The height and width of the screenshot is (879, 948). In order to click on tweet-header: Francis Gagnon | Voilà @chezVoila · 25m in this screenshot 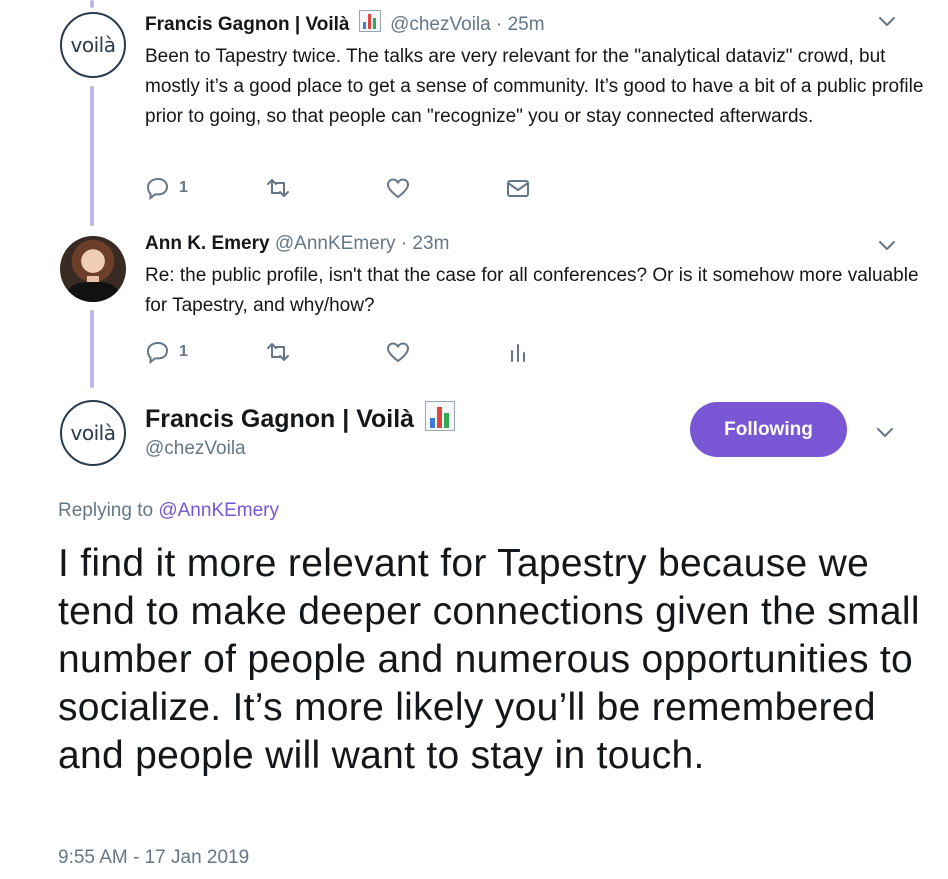, I will do `click(536, 23)`.